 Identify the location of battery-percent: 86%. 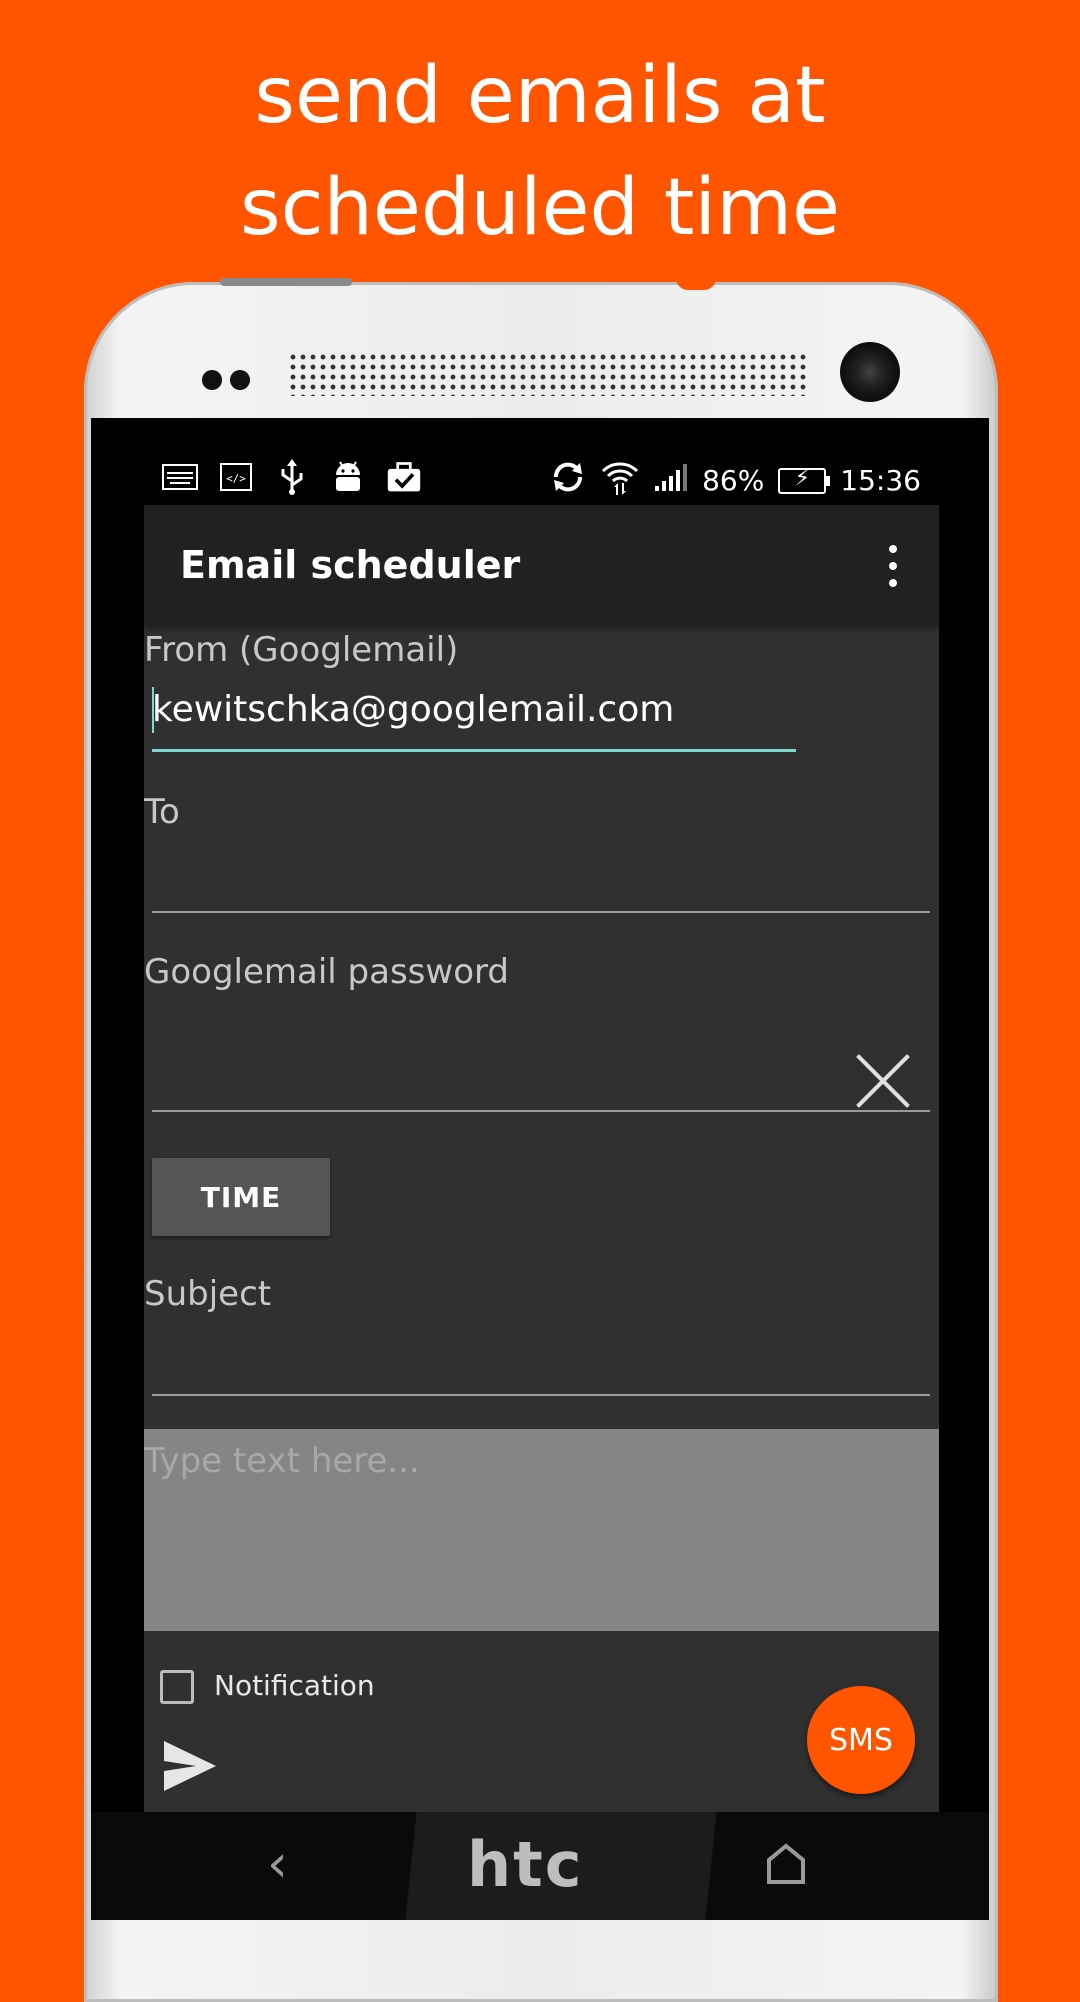
(733, 480).